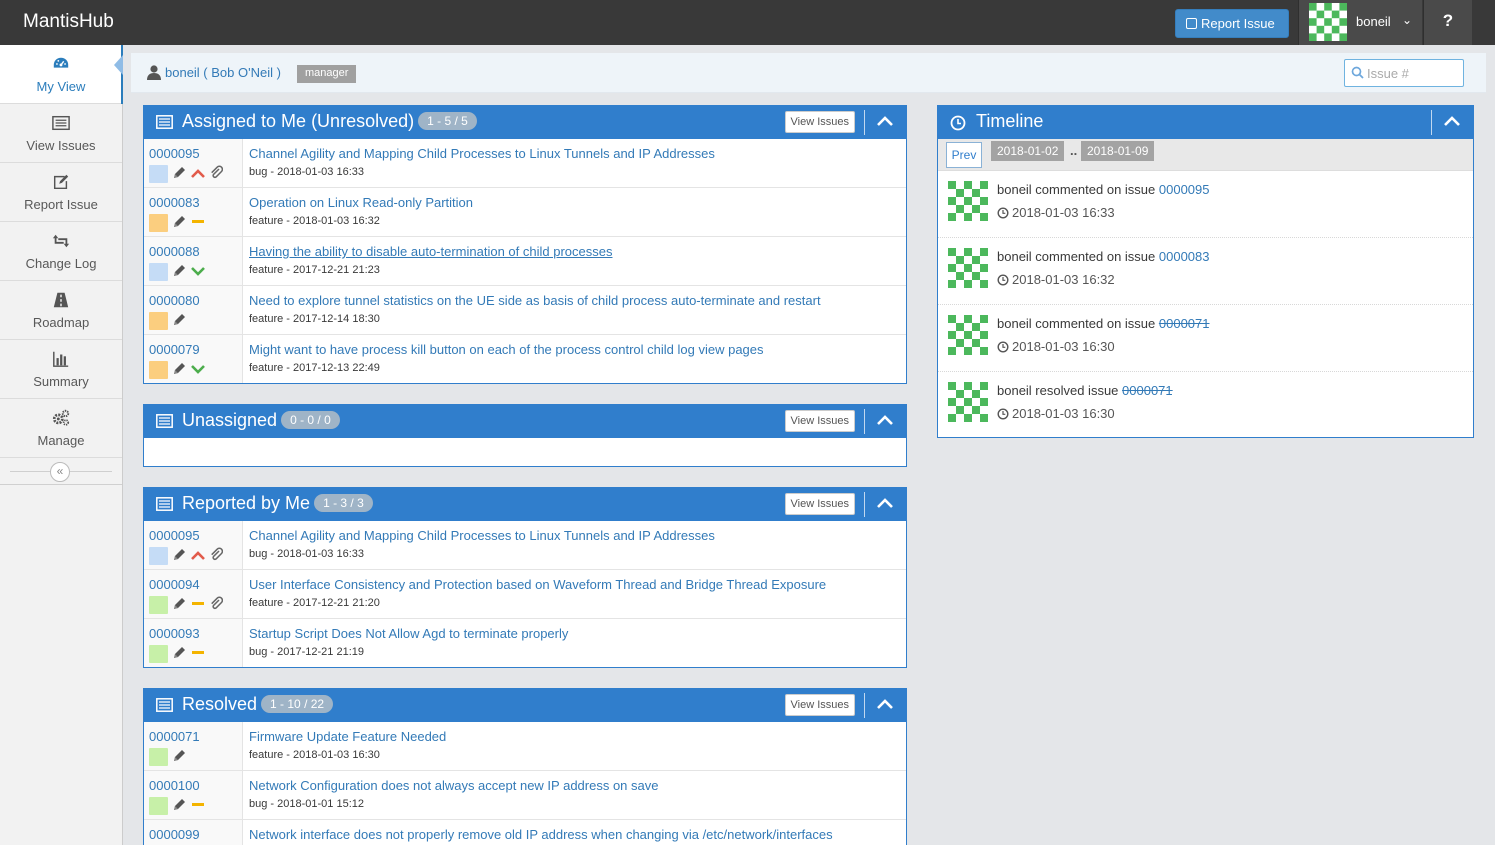  What do you see at coordinates (361, 202) in the screenshot?
I see `issue-summary-link: Operation on Linux Read-only Partition` at bounding box center [361, 202].